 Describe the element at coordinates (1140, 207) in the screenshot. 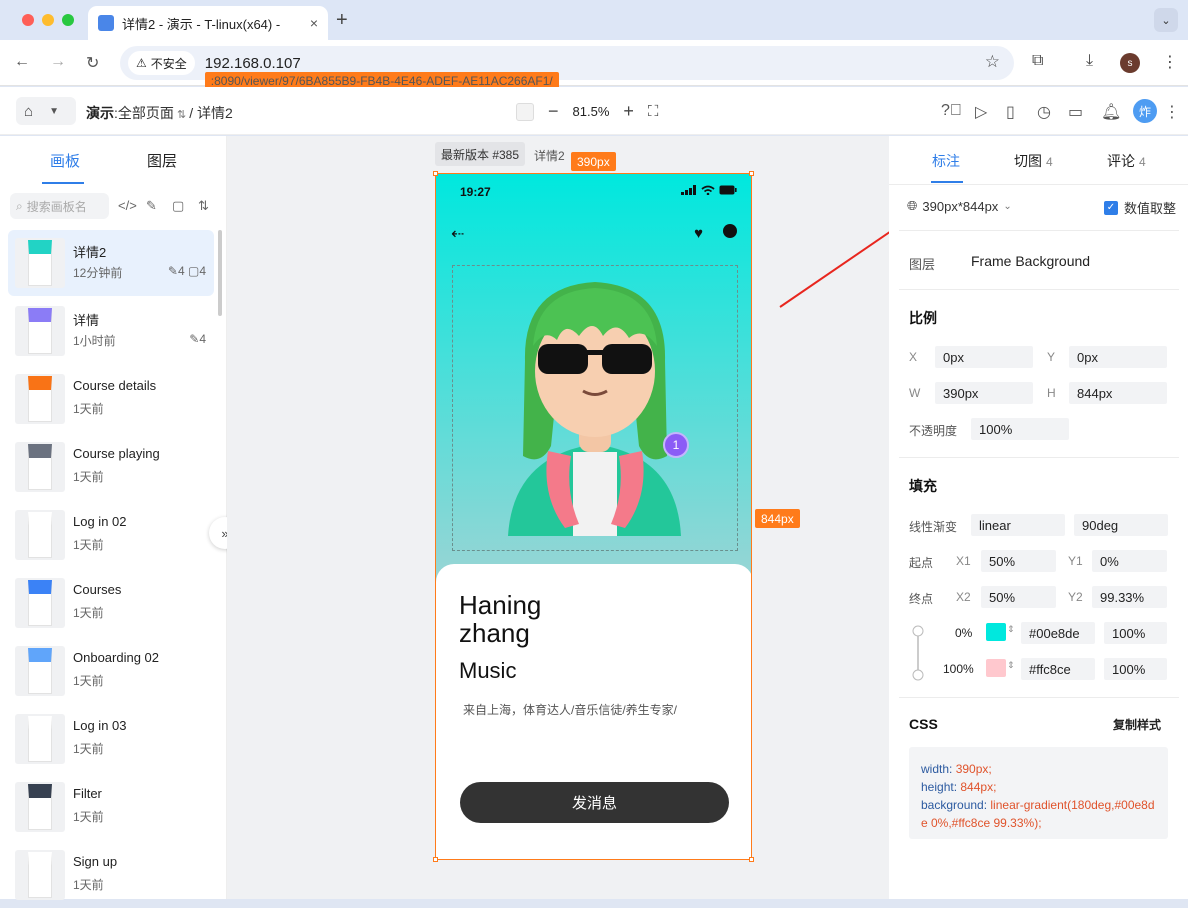

I see `integer-toggle: ✓ 数值取整` at that location.